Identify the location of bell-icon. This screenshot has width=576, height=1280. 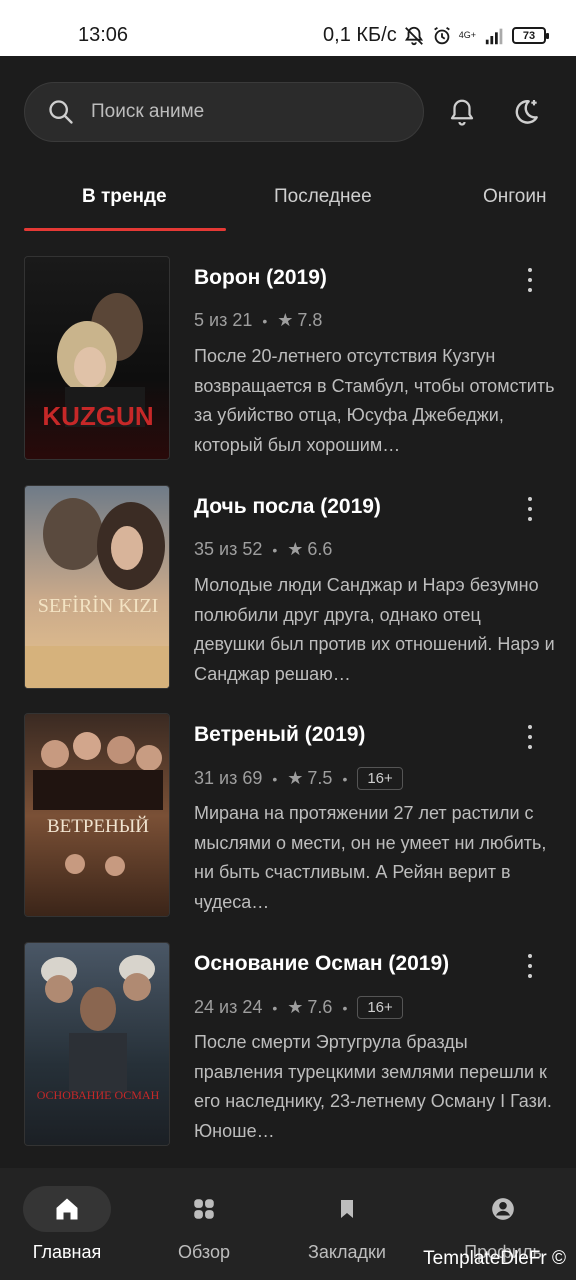
(462, 112).